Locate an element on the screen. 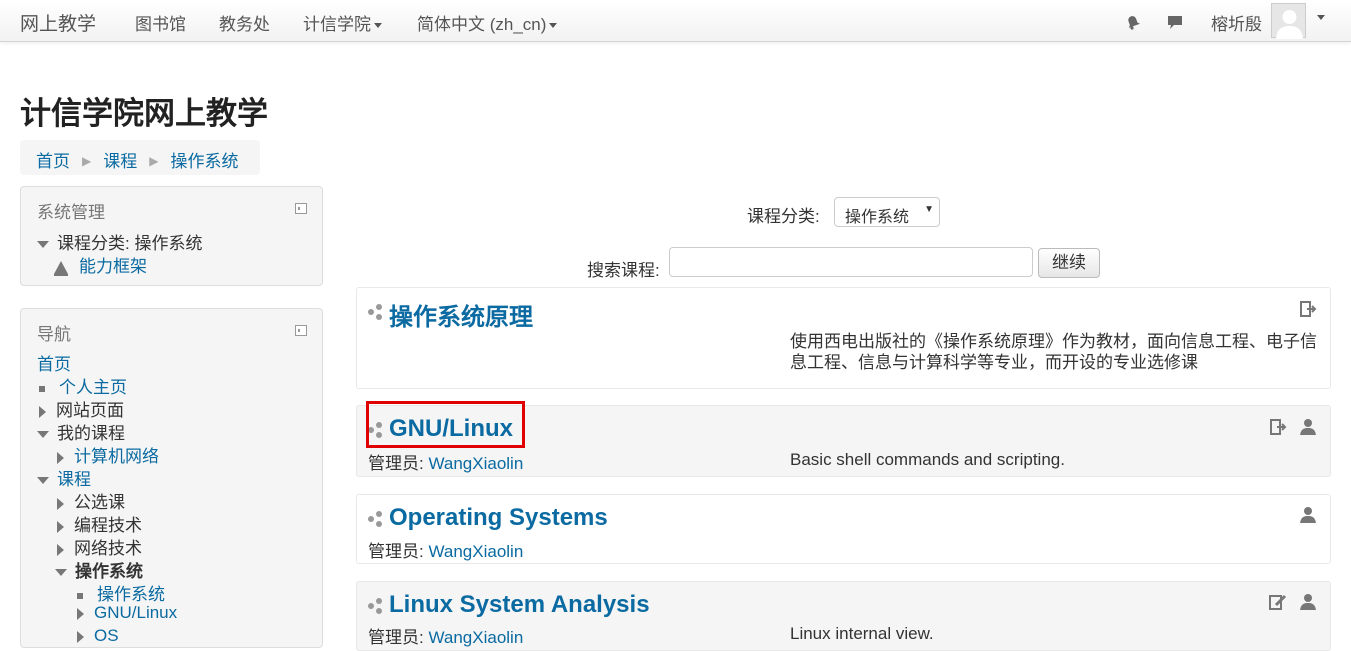 The image size is (1351, 651). nav-category-label: 公选课 is located at coordinates (99, 502).